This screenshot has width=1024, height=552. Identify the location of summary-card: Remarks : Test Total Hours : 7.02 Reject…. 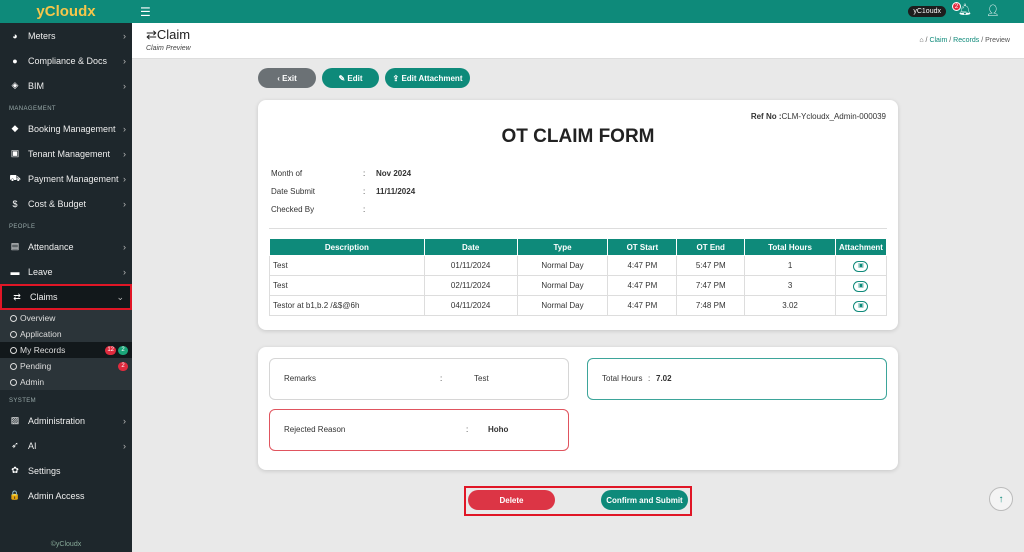
(578, 408).